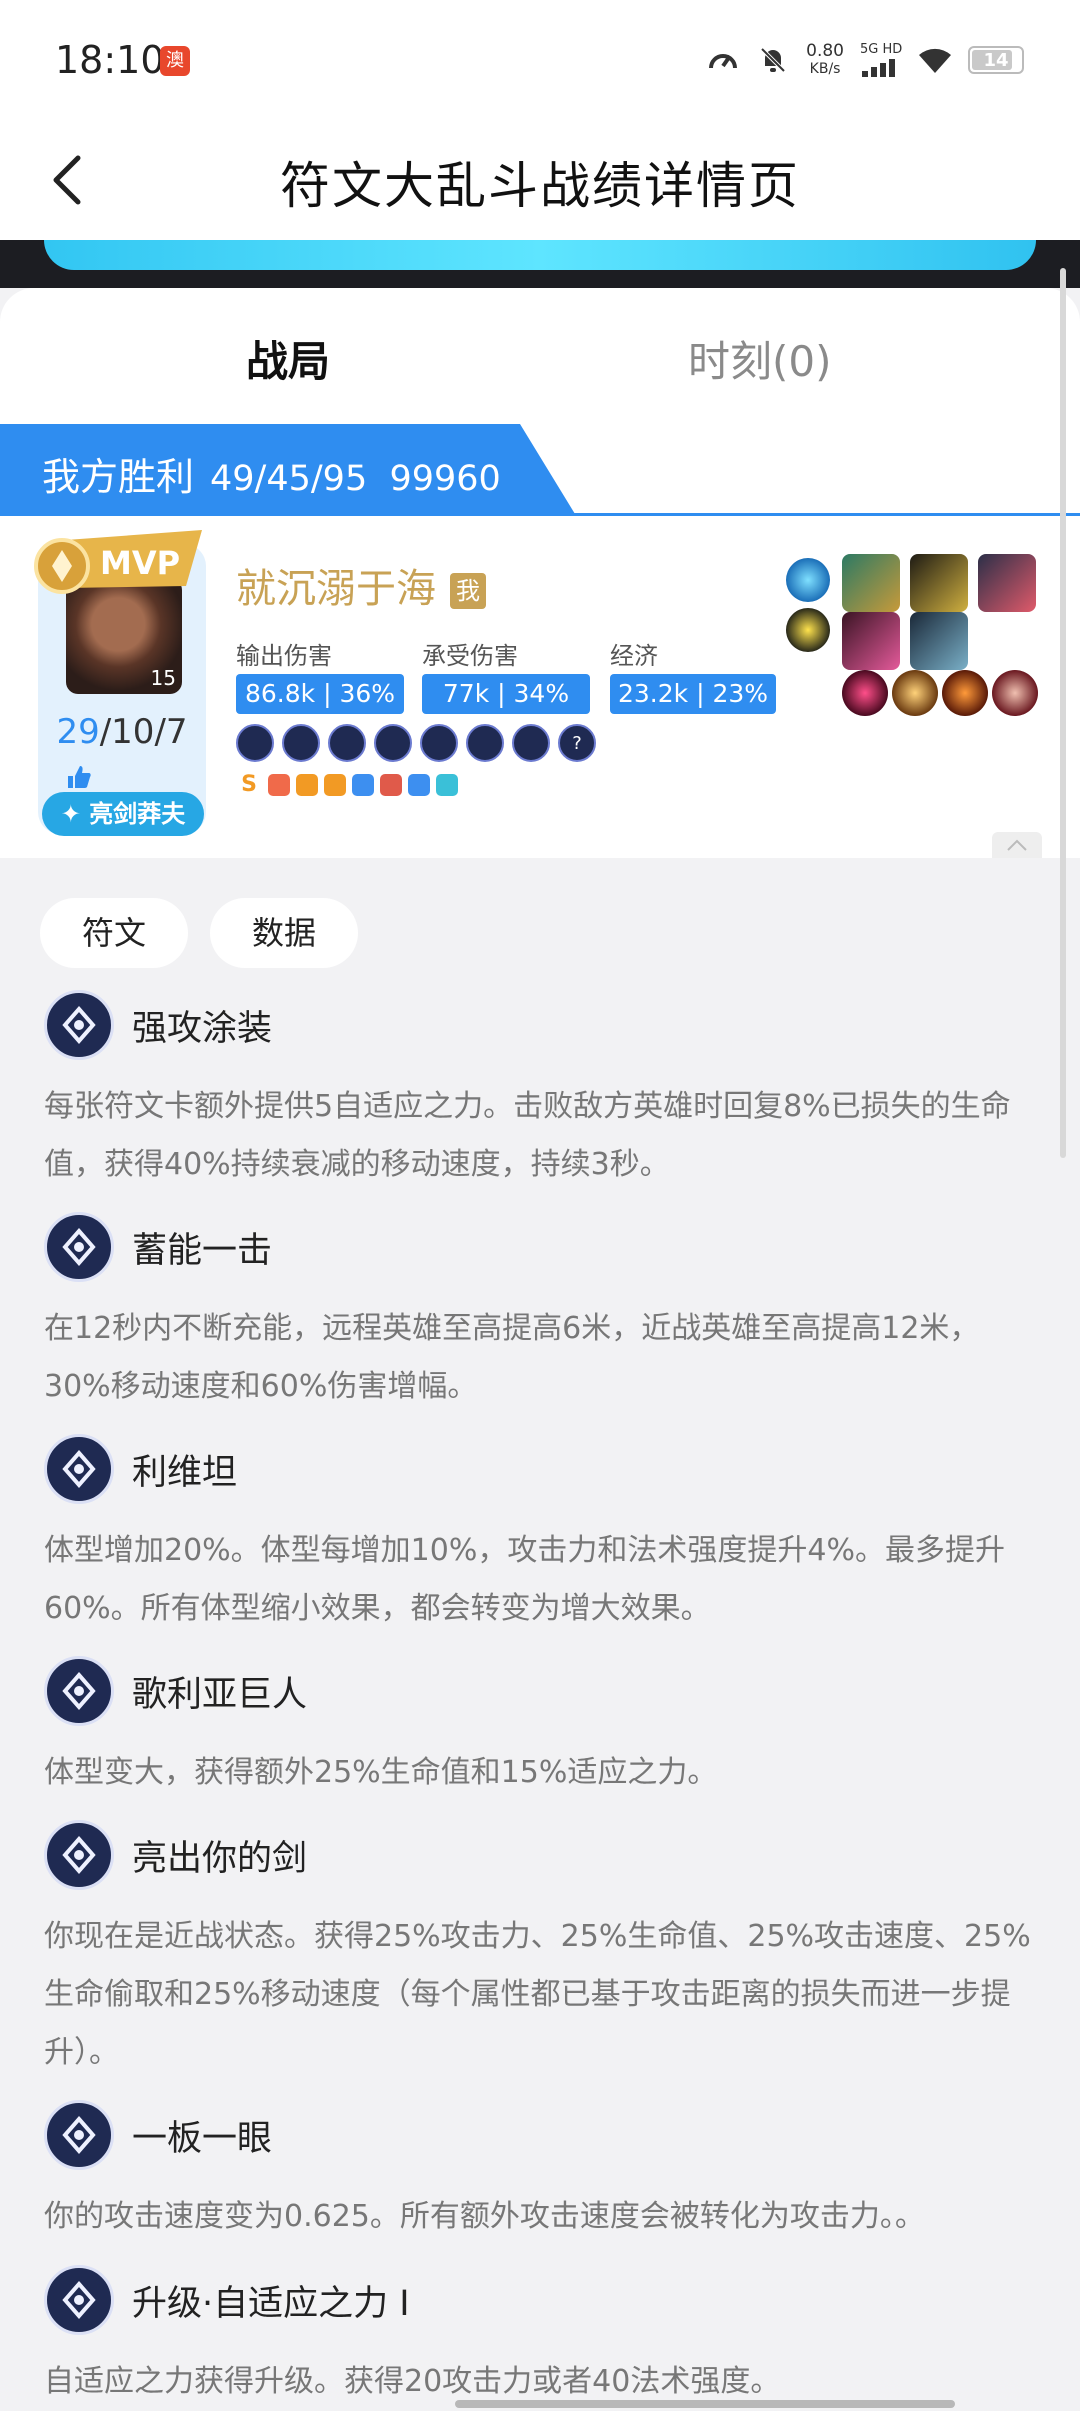 The width and height of the screenshot is (1080, 2411). I want to click on mvp-badge: MVP, so click(118, 561).